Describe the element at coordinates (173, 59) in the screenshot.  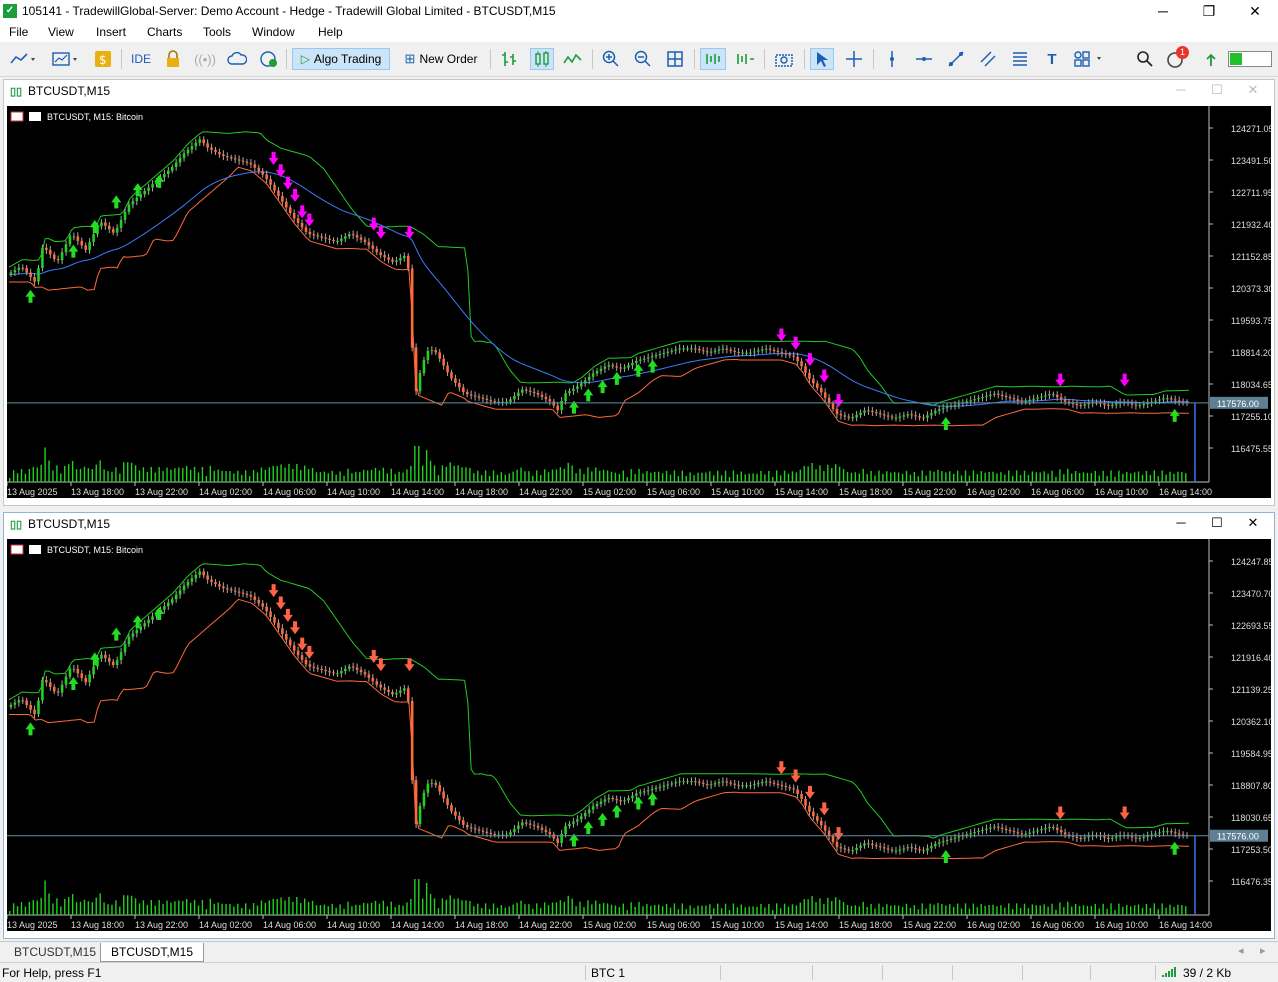
I see `lock-icon` at that location.